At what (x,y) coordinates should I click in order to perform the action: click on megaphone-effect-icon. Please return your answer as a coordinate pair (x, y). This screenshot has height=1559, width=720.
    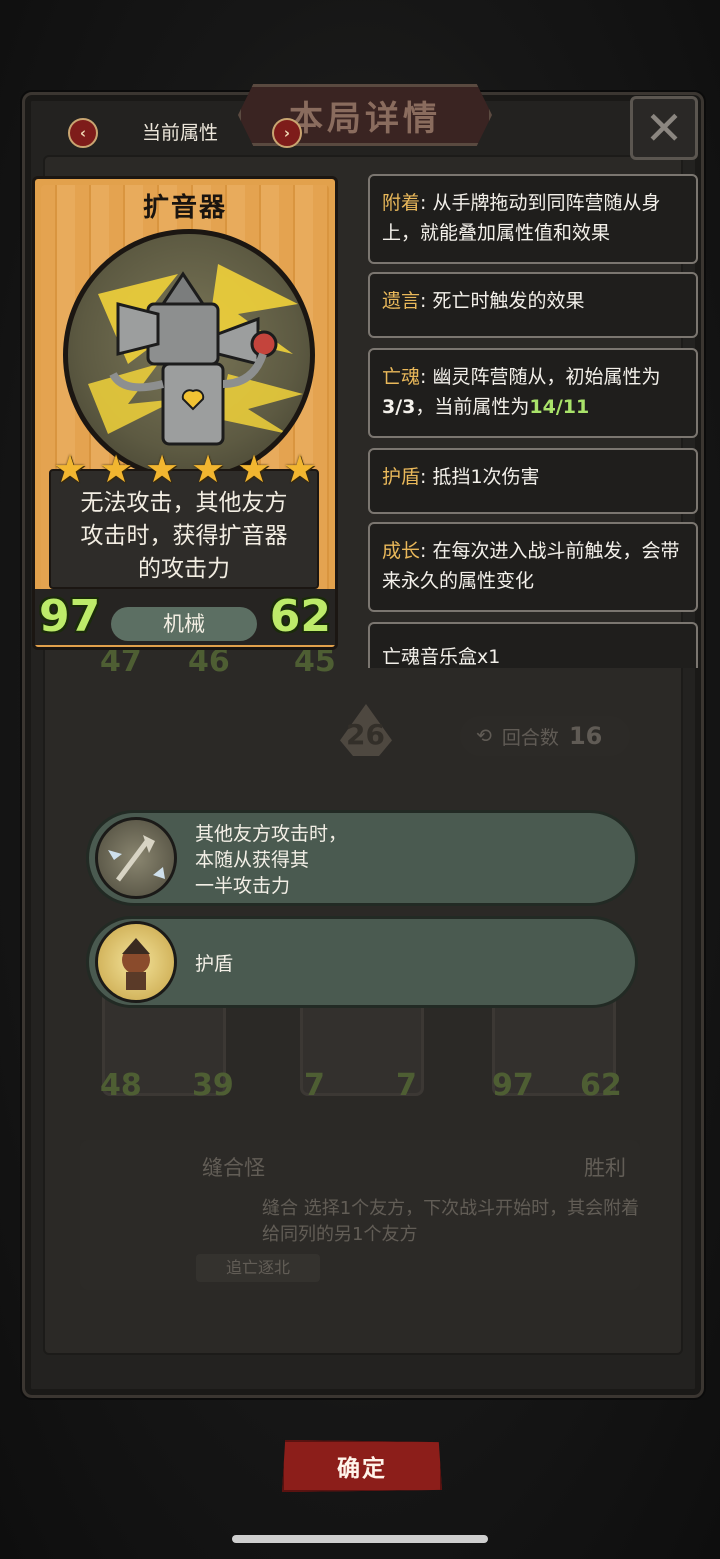
    Looking at the image, I should click on (136, 858).